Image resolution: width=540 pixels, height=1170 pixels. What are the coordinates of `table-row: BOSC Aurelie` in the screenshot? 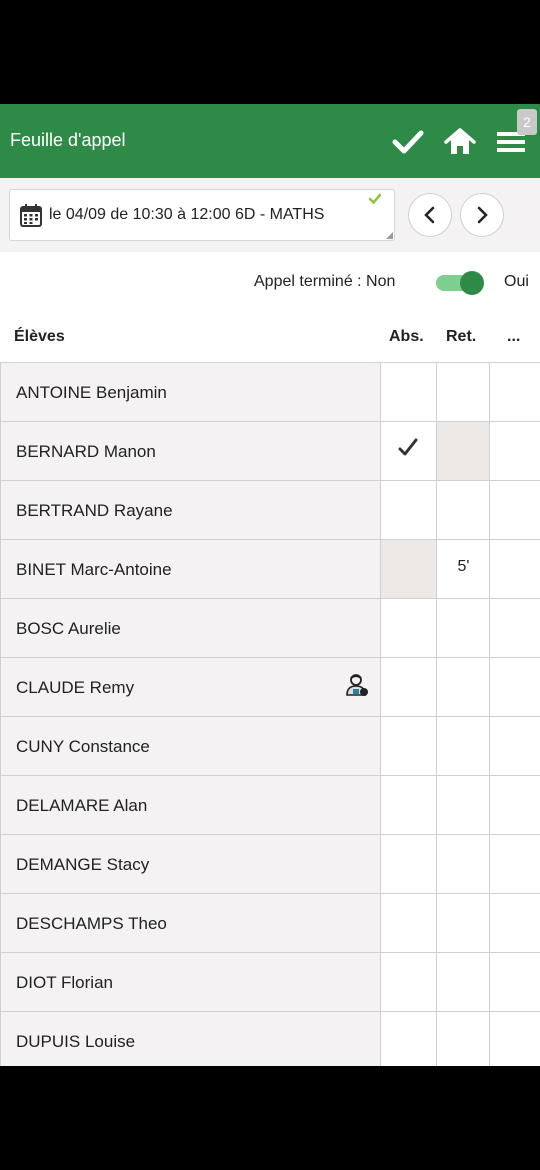 It's located at (270, 628).